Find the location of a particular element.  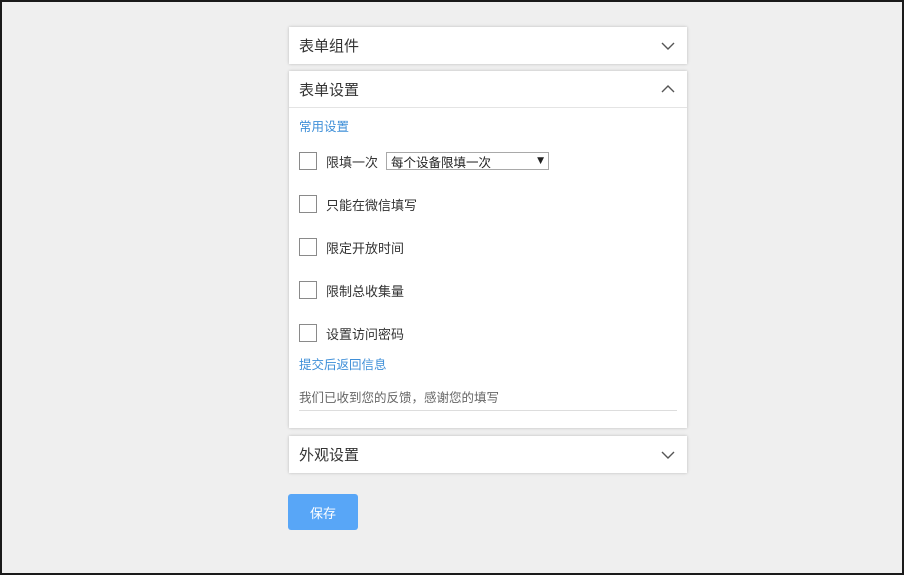

limit-once-label: 限填一次 is located at coordinates (352, 163).